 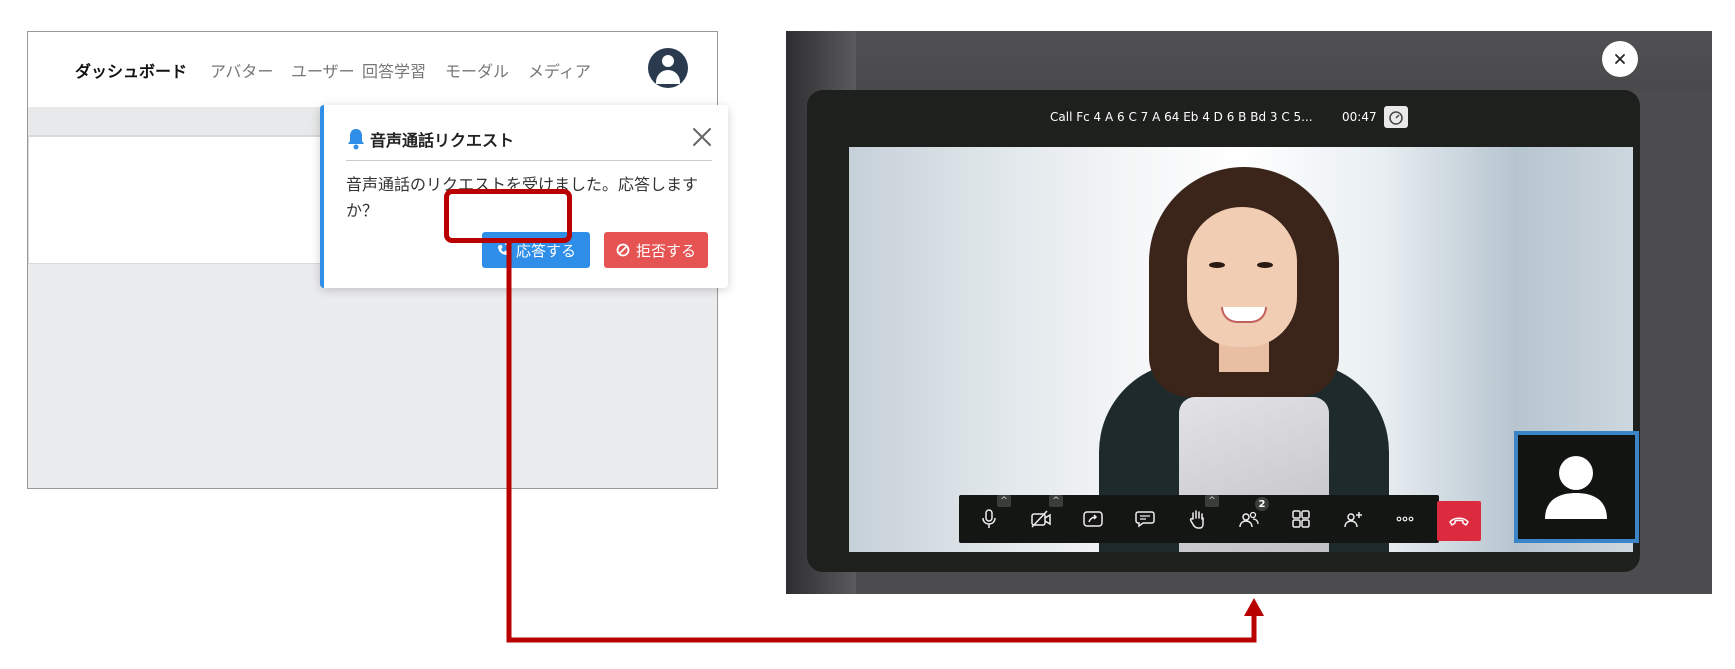 I want to click on raise-hand-icon, so click(x=1196, y=519).